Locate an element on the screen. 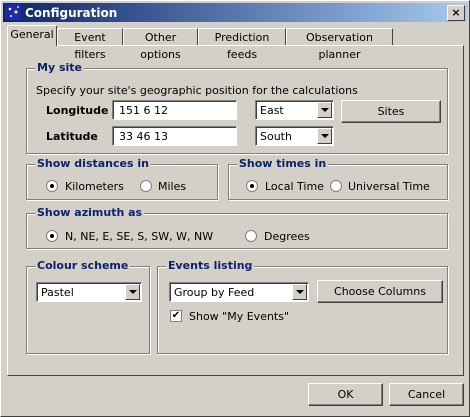 This screenshot has width=470, height=417. events-grouping-select: Group by Feed is located at coordinates (239, 292).